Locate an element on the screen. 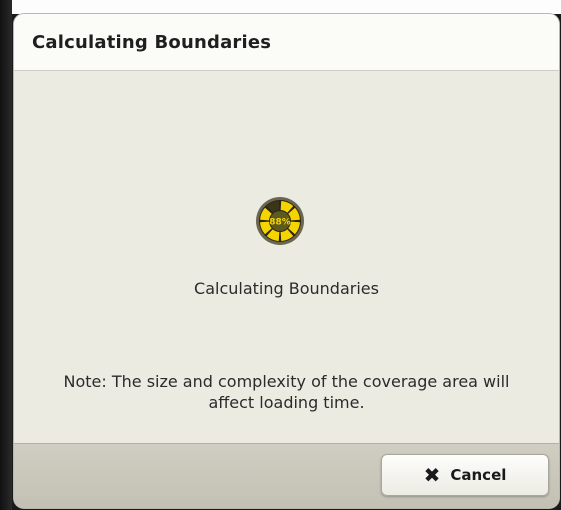  screen-left-edge is located at coordinates (6, 255).